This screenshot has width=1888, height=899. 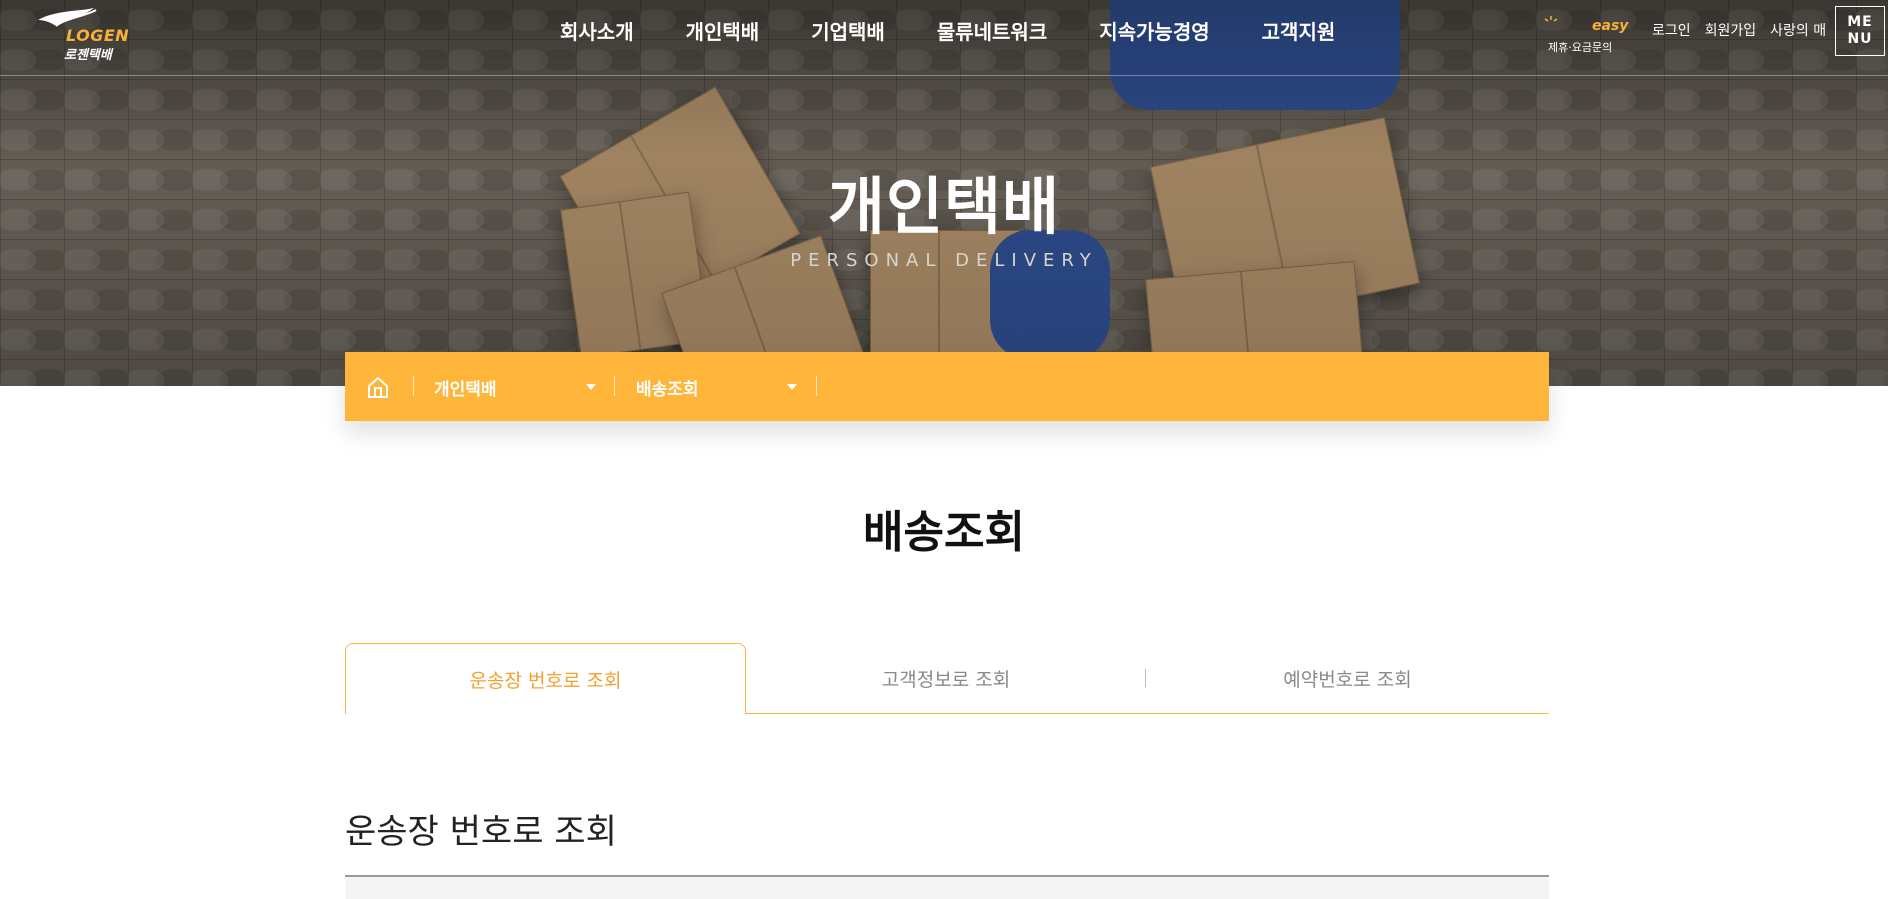 What do you see at coordinates (1580, 47) in the screenshot?
I see `easy-sublabel: 제휴·요금문의` at bounding box center [1580, 47].